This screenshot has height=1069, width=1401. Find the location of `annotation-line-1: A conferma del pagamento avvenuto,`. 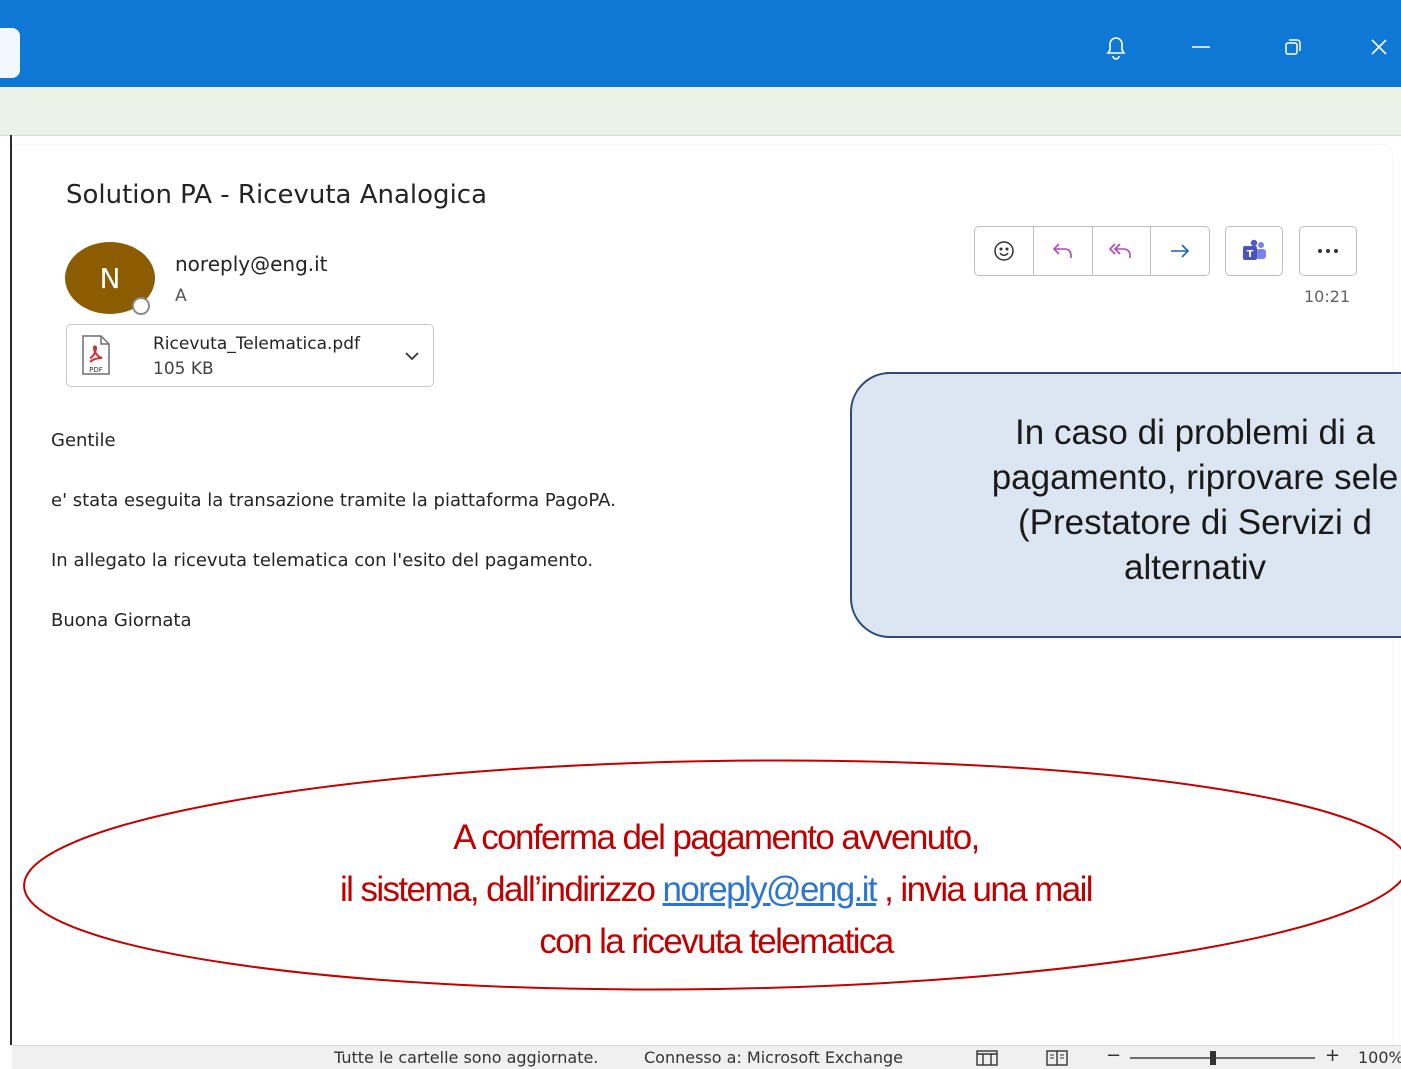

annotation-line-1: A conferma del pagamento avvenuto, is located at coordinates (716, 837).